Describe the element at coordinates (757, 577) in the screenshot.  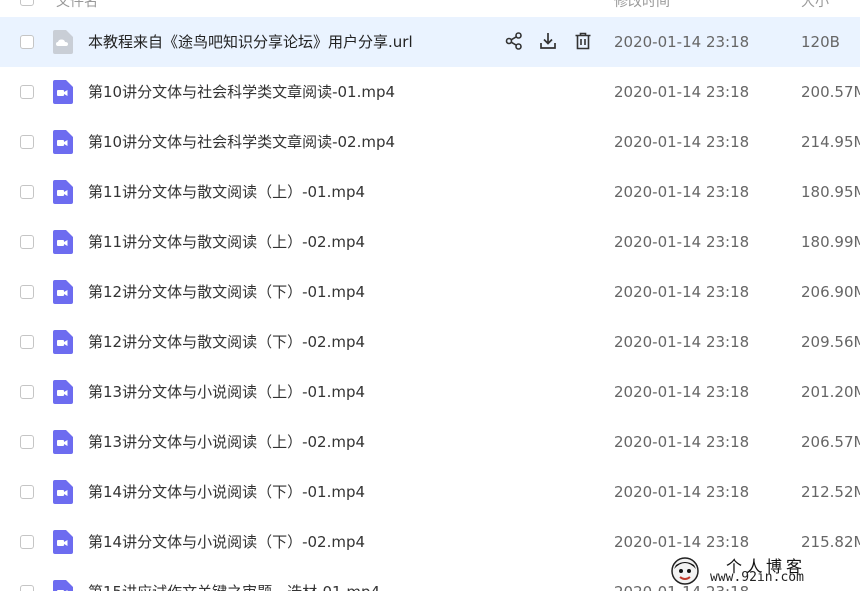
I see `watermark-url: www.92in.com` at that location.